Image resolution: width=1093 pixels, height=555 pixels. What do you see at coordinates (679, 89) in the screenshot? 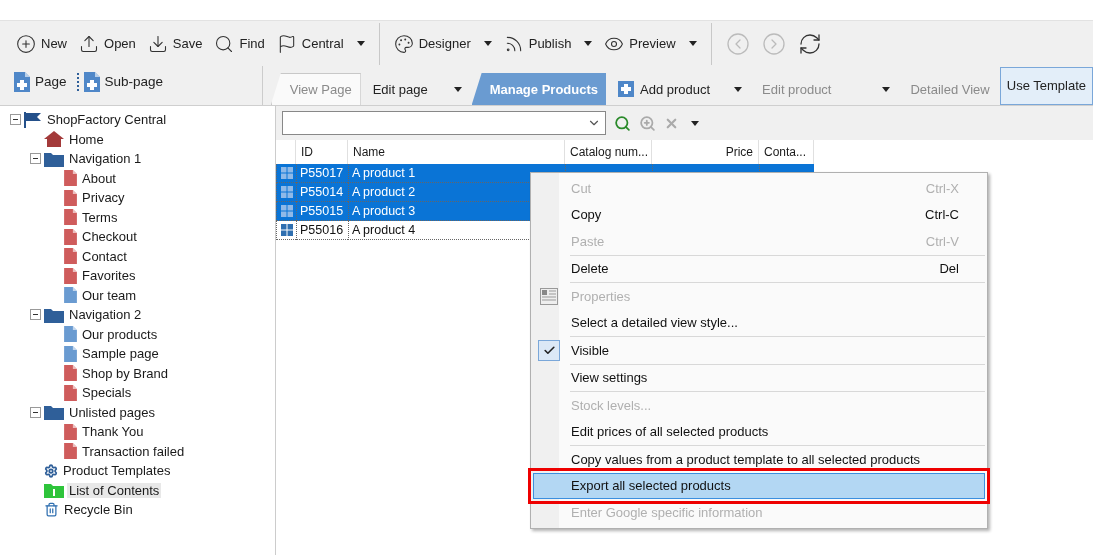
I see `tab: Add product` at bounding box center [679, 89].